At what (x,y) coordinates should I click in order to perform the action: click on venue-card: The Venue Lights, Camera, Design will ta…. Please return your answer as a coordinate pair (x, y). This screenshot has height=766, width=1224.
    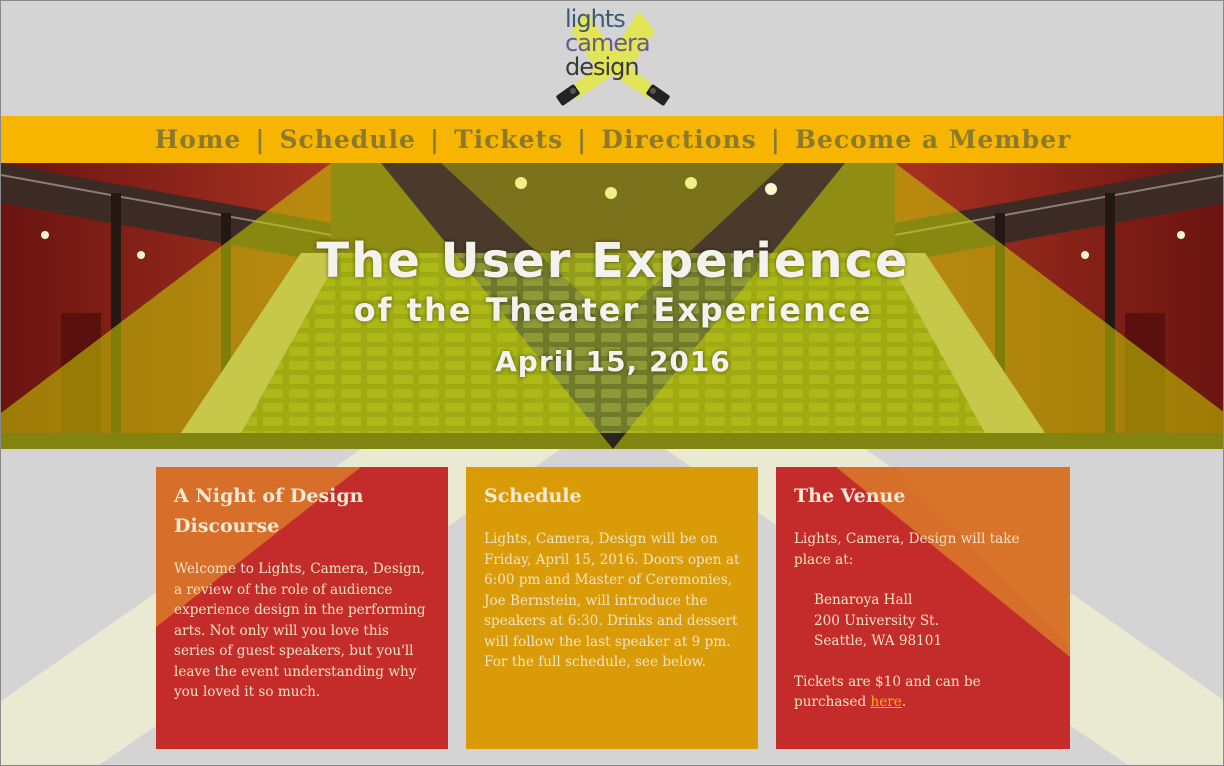
    Looking at the image, I should click on (923, 608).